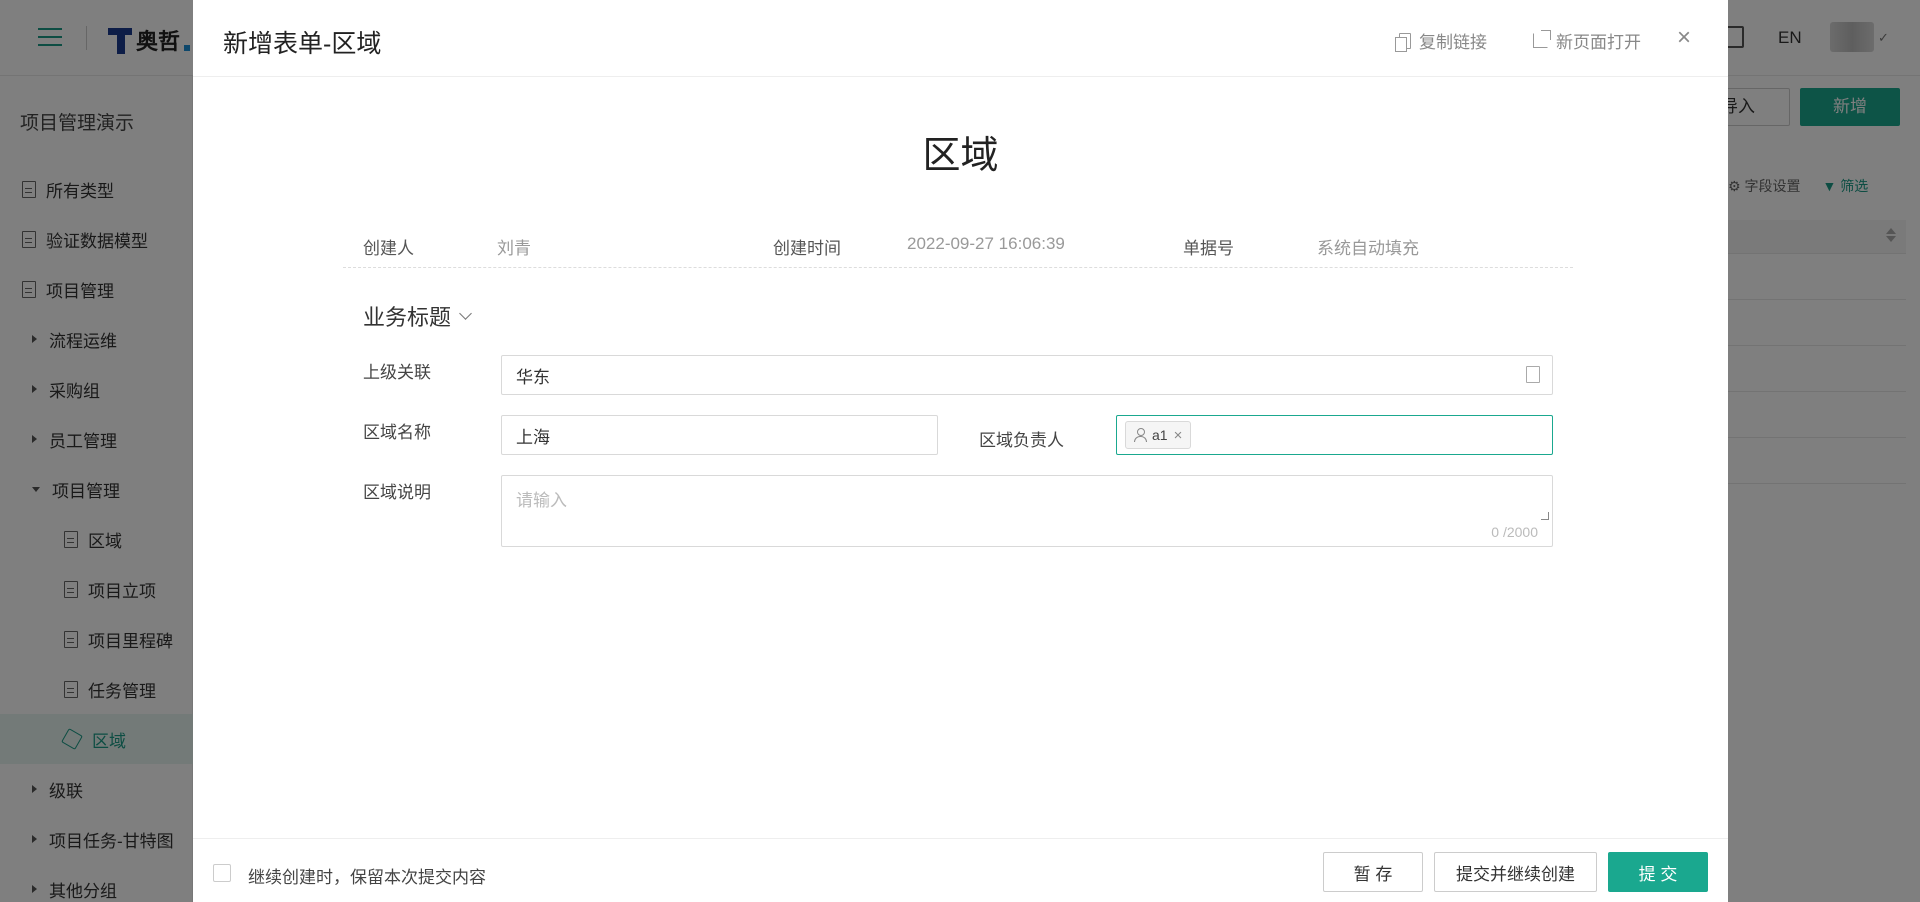 Image resolution: width=1920 pixels, height=902 pixels. Describe the element at coordinates (1373, 872) in the screenshot. I see `save-draft-button: 暂 存` at that location.